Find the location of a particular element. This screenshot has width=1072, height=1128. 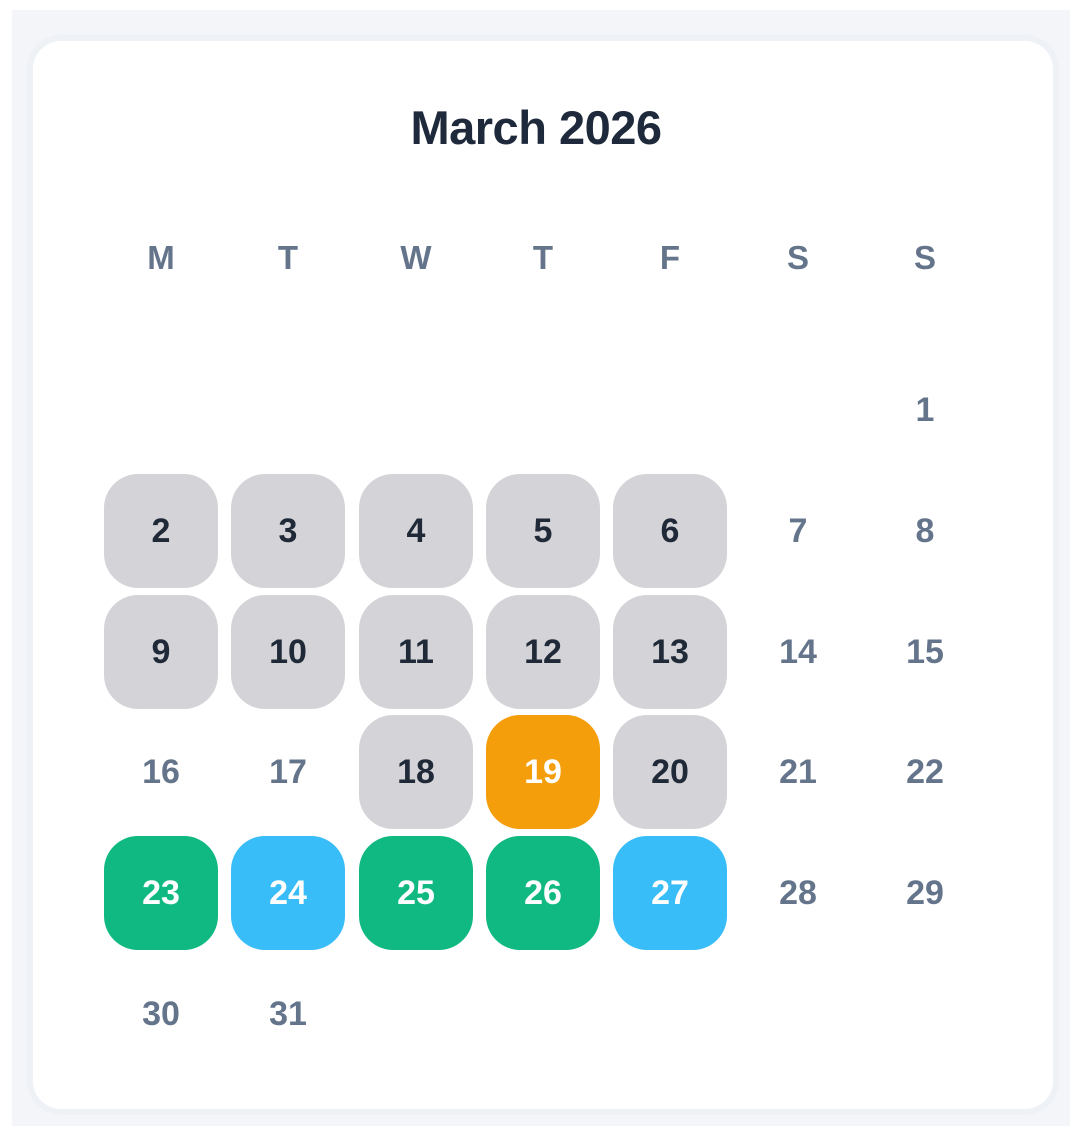

day-cell-26: 26 is located at coordinates (543, 893).